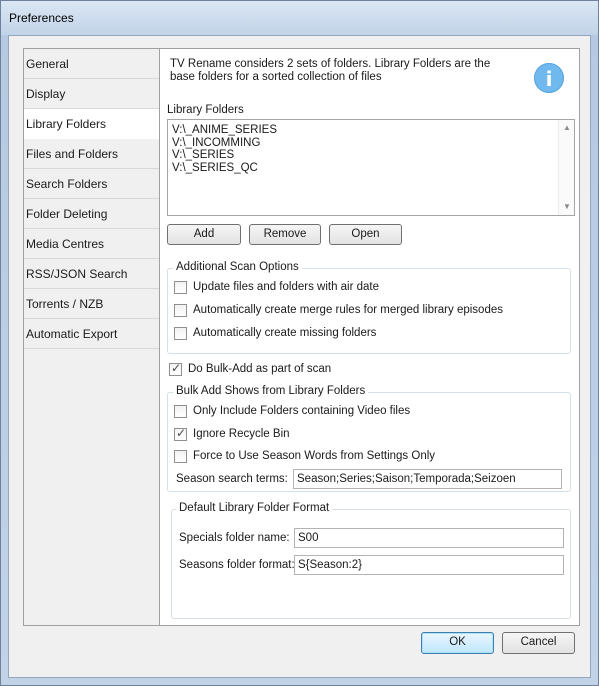  What do you see at coordinates (95, 154) in the screenshot?
I see `nav-item-files-and-folders: Files and Folders` at bounding box center [95, 154].